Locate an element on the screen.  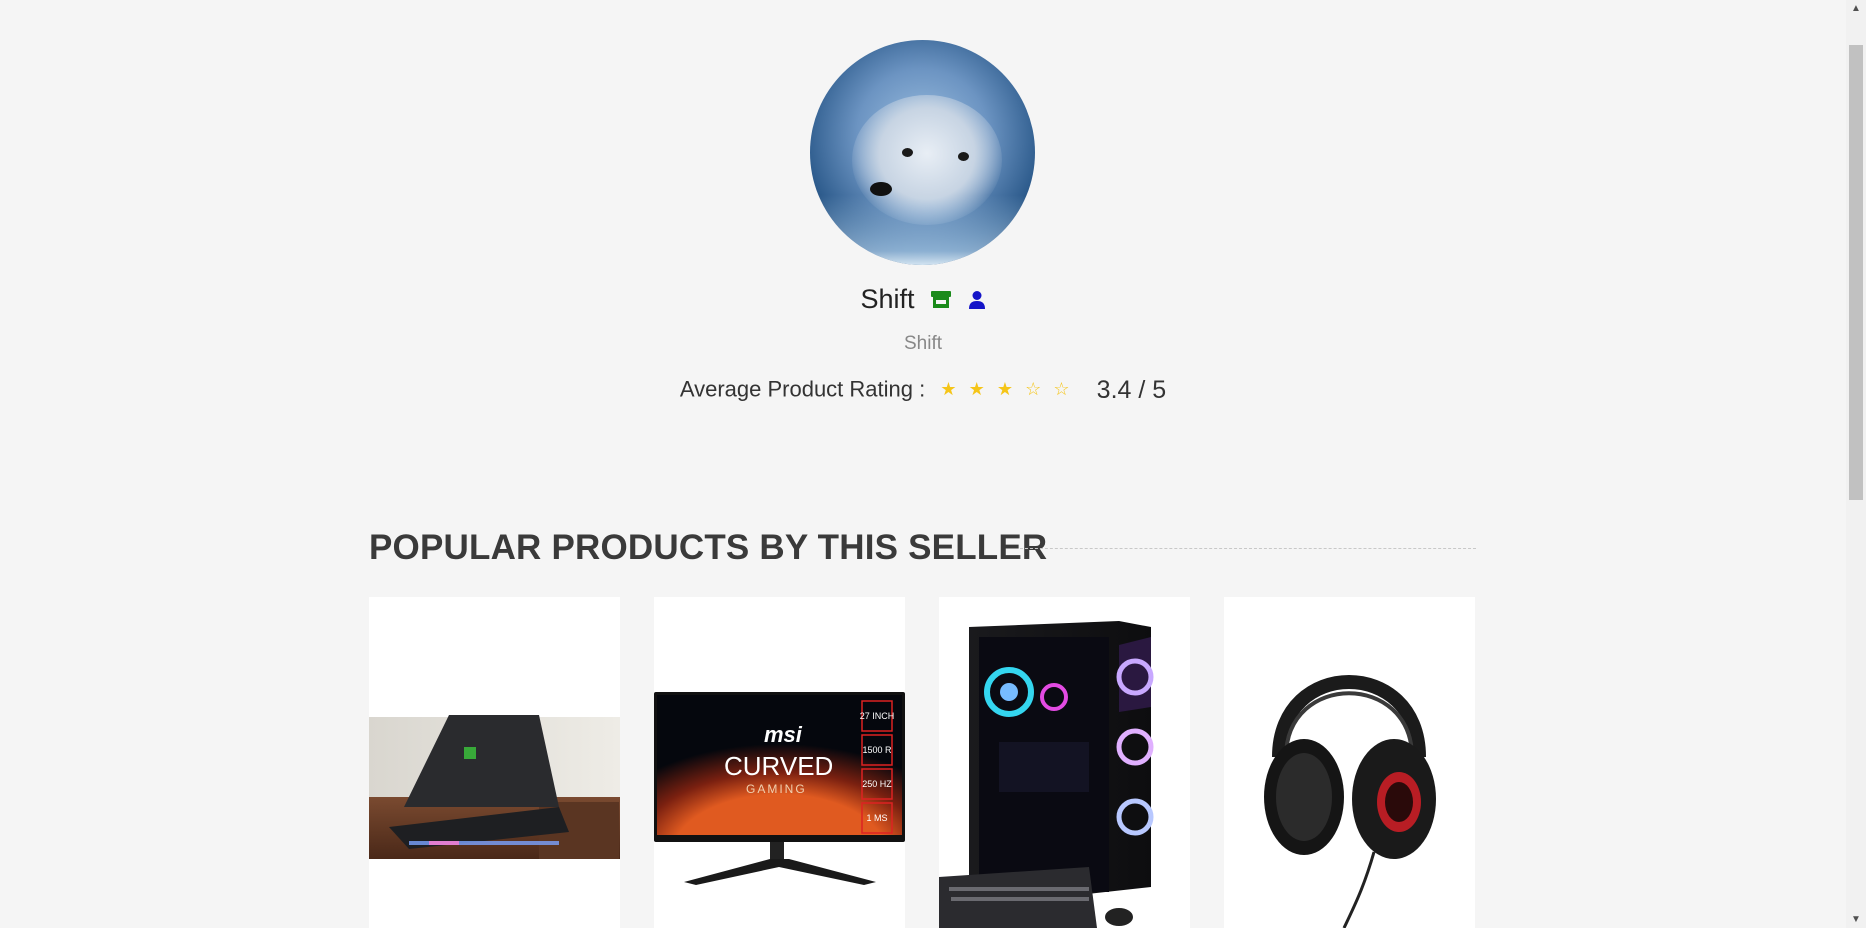
avatar-nose is located at coordinates (881, 189).